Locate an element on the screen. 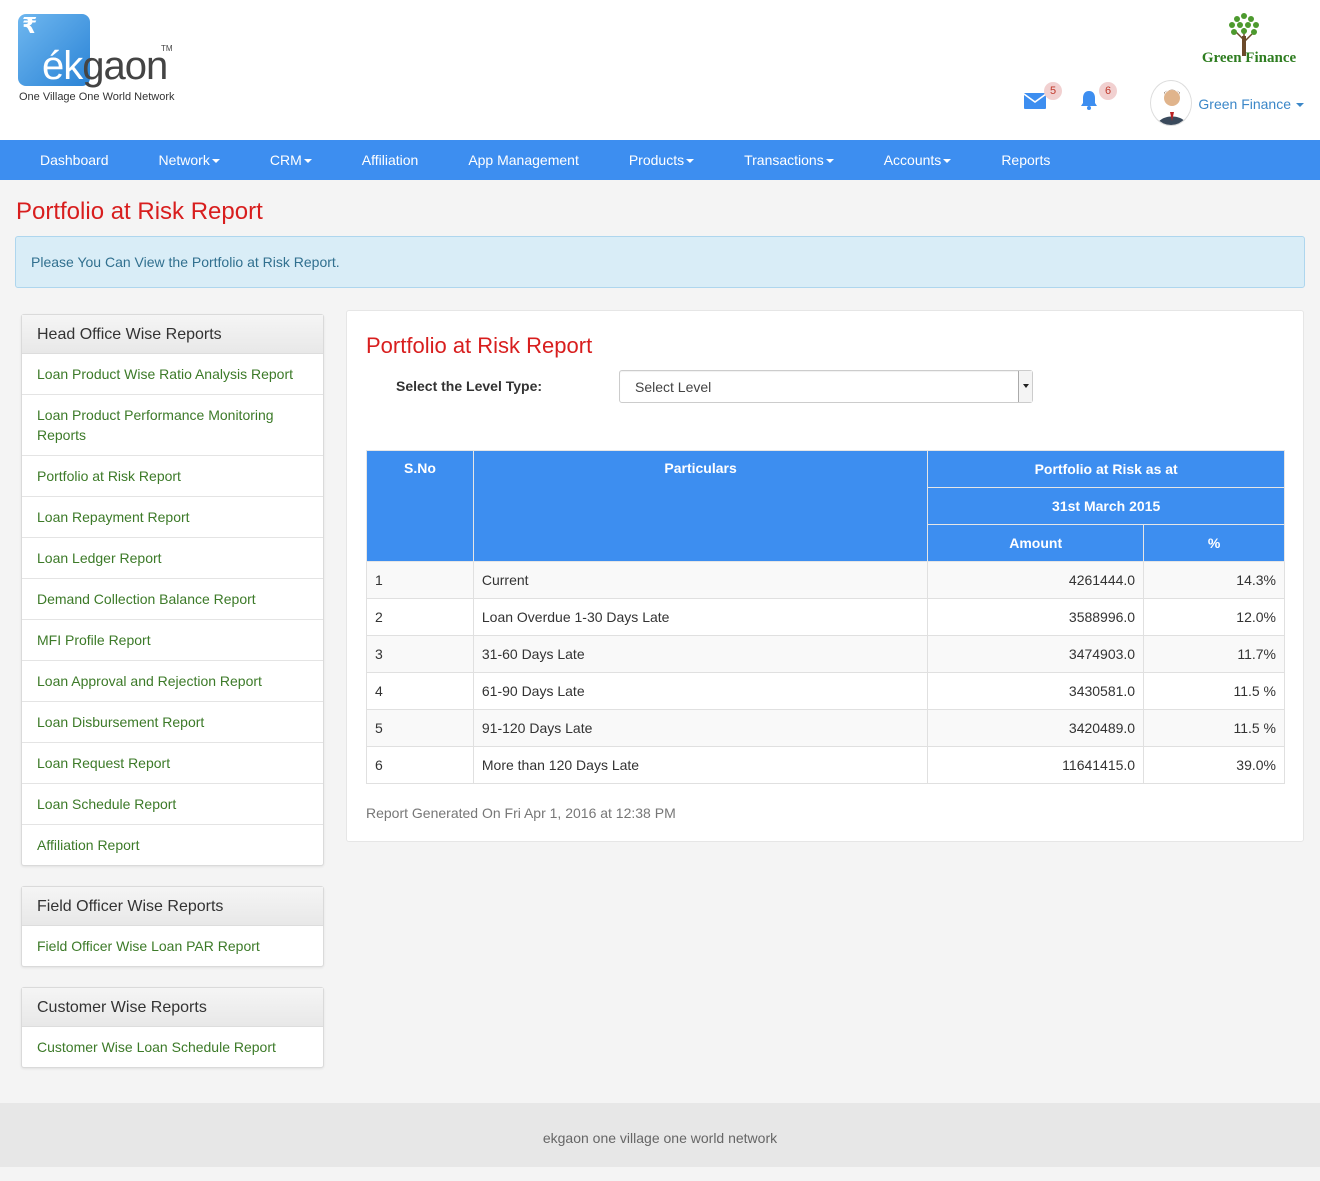  nav-crm-label: CRM is located at coordinates (285, 160).